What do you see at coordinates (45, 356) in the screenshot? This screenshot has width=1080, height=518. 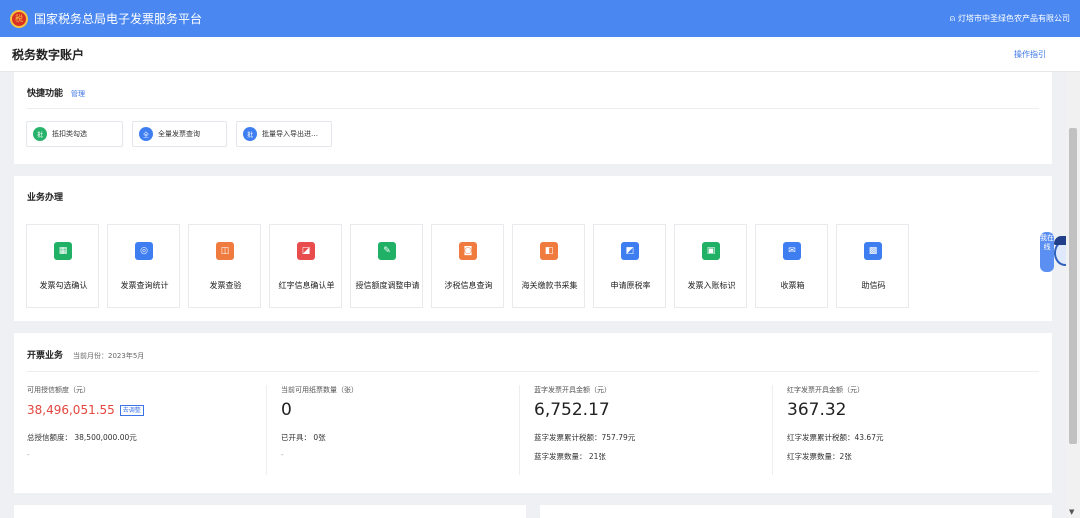 I see `billing-title: 开票业务` at bounding box center [45, 356].